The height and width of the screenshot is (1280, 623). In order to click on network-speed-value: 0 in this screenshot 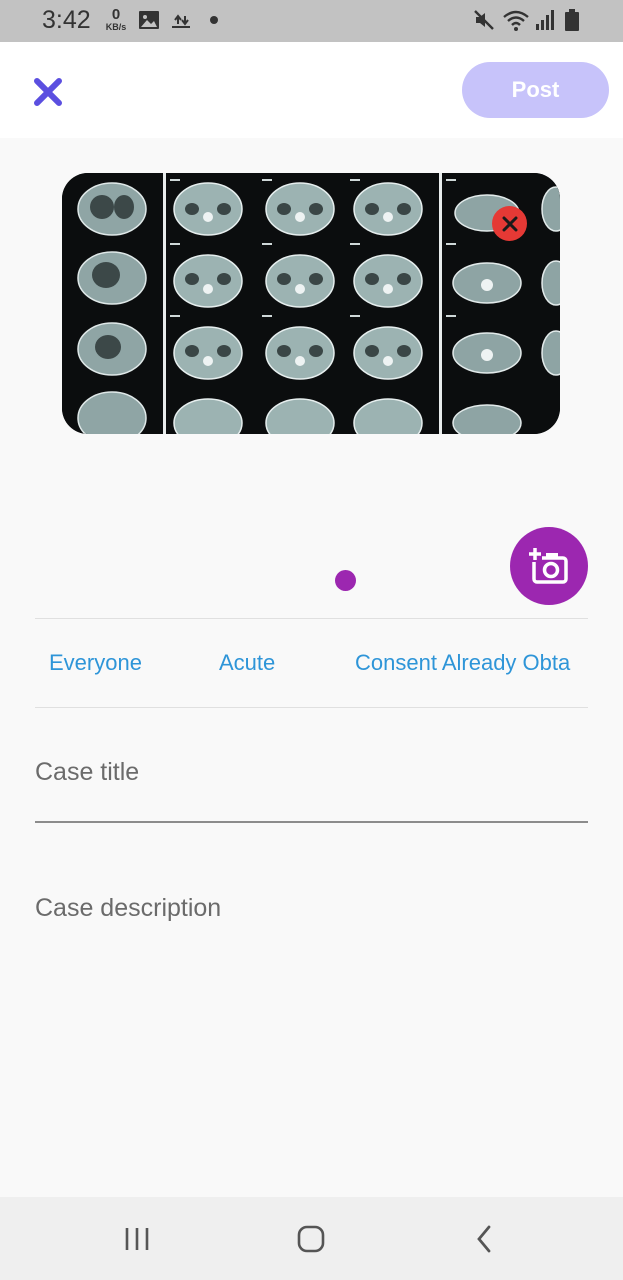, I will do `click(116, 14)`.